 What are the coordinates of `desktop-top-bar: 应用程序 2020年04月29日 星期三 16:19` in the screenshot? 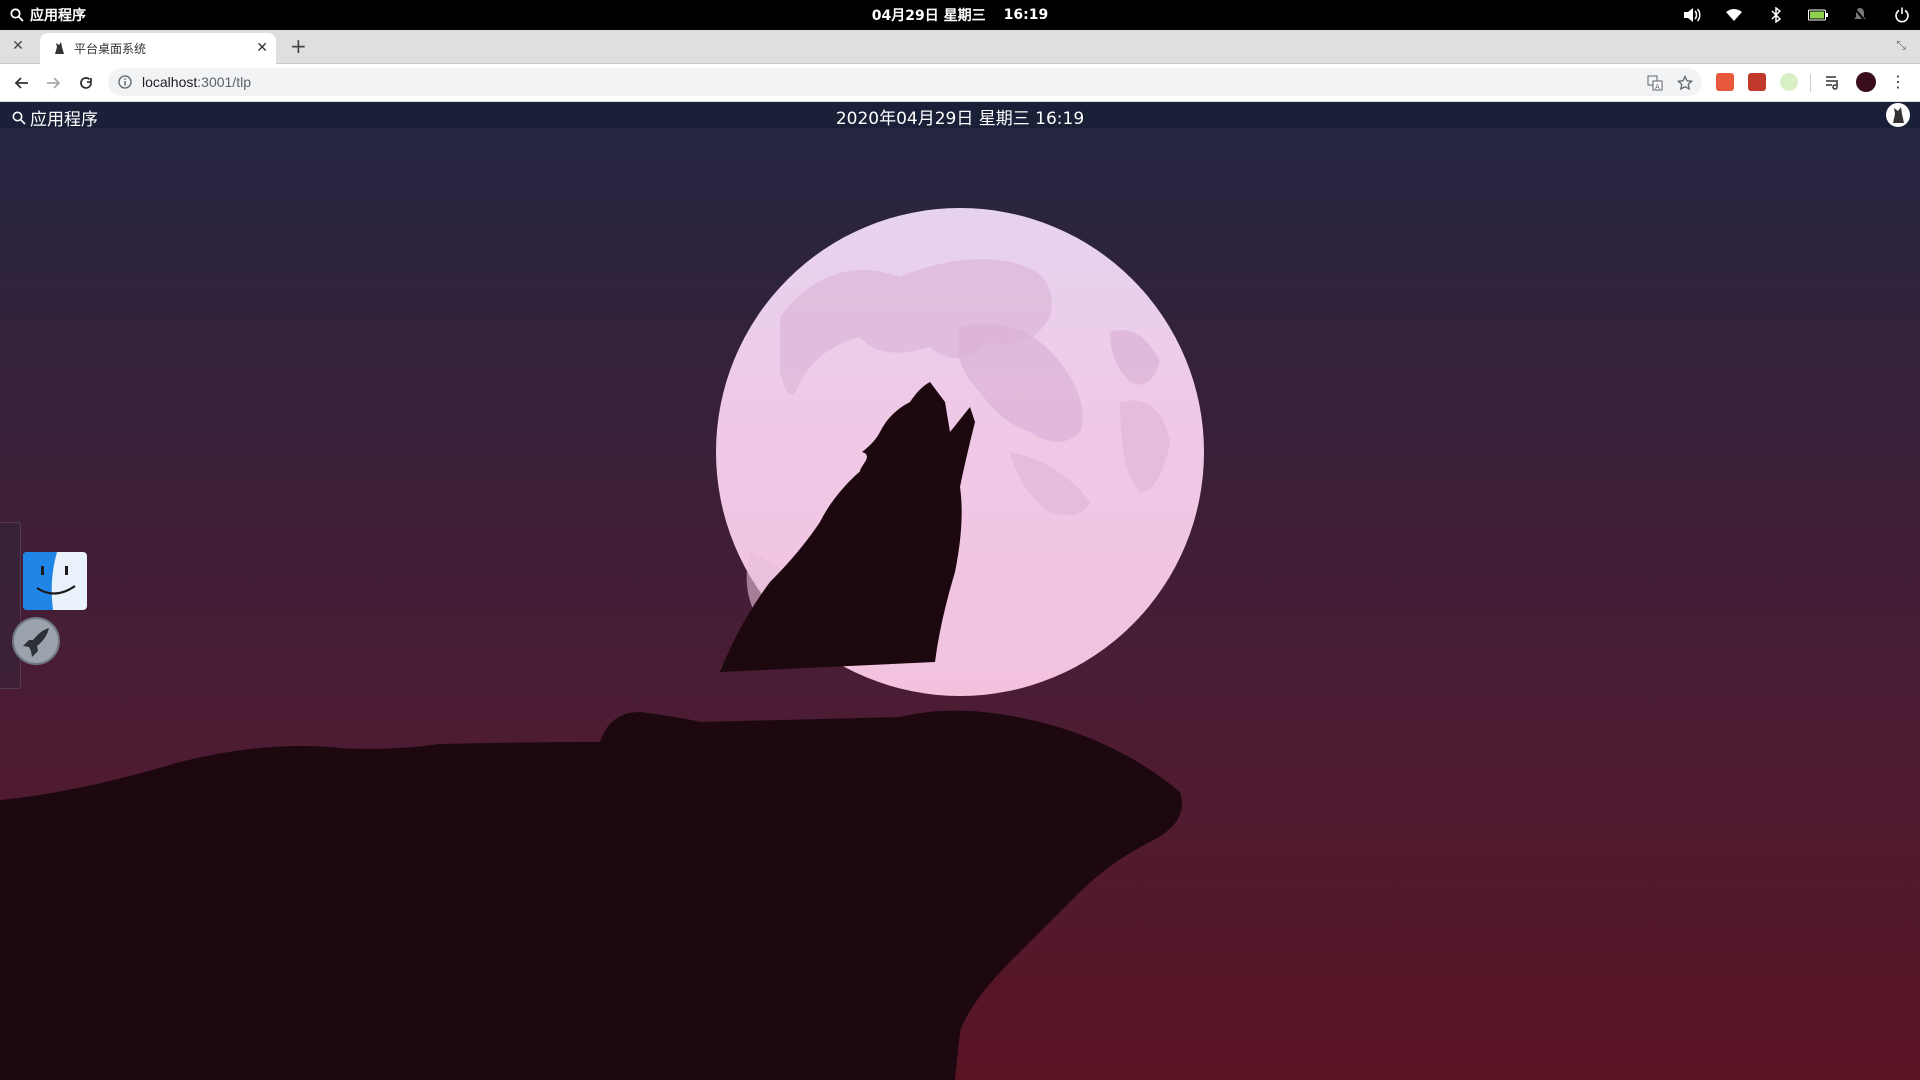 It's located at (960, 116).